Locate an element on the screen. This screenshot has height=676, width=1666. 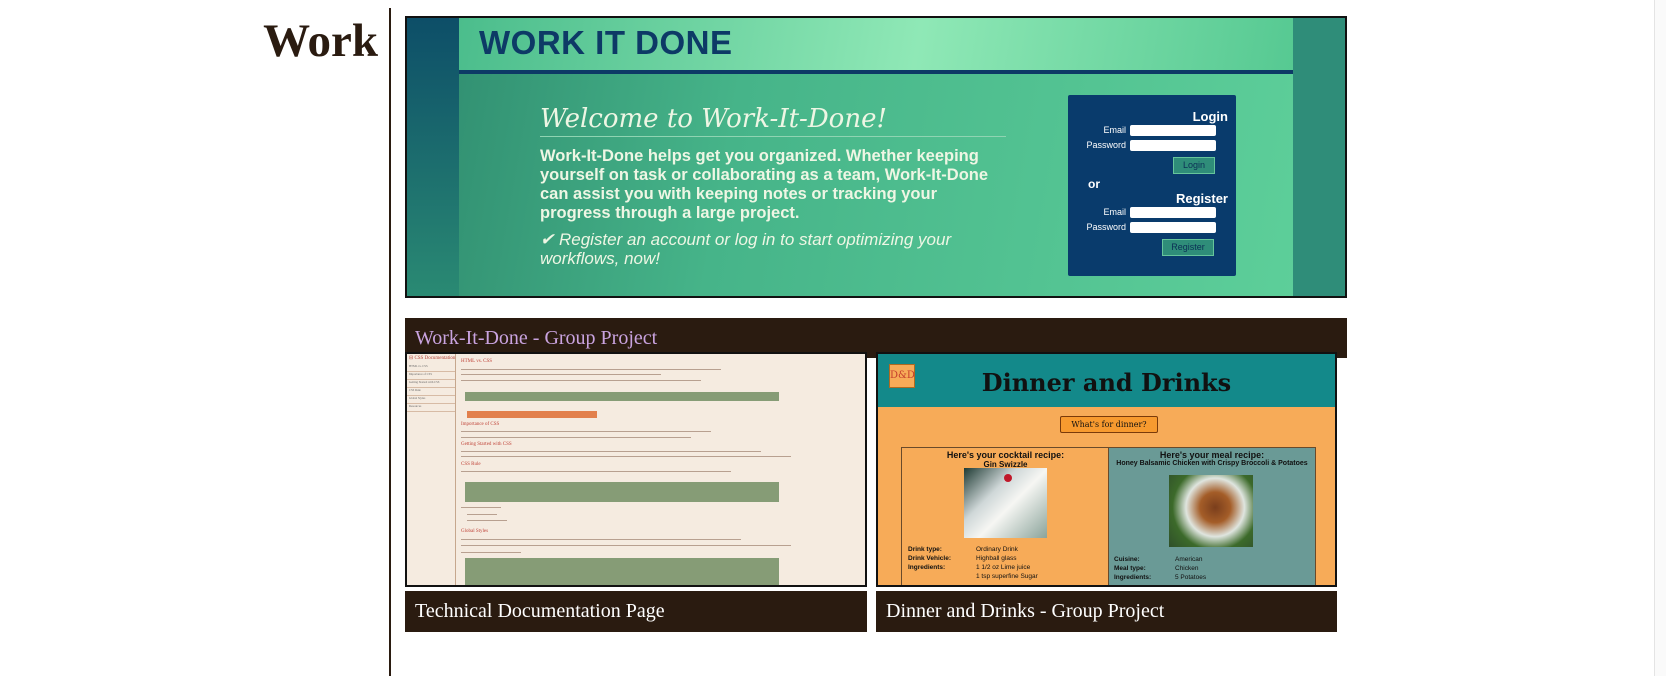
doc-nav-item: HTML vs. CSS is located at coordinates (431, 368).